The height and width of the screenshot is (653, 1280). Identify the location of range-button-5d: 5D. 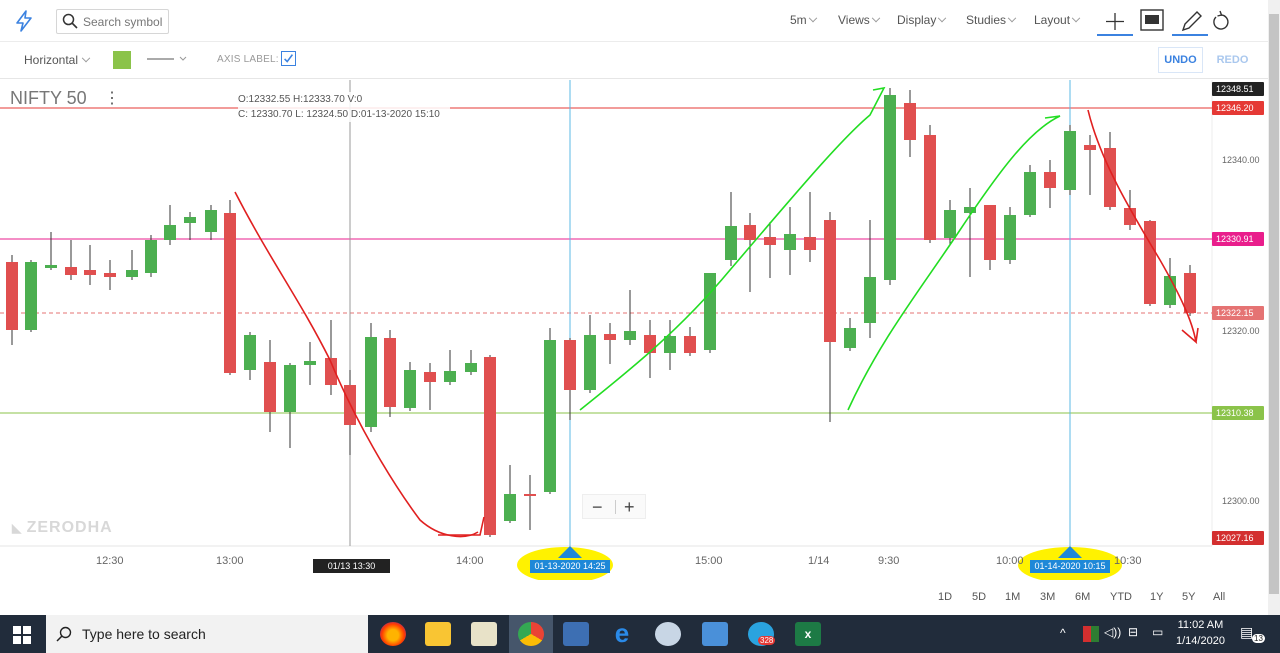
(979, 597).